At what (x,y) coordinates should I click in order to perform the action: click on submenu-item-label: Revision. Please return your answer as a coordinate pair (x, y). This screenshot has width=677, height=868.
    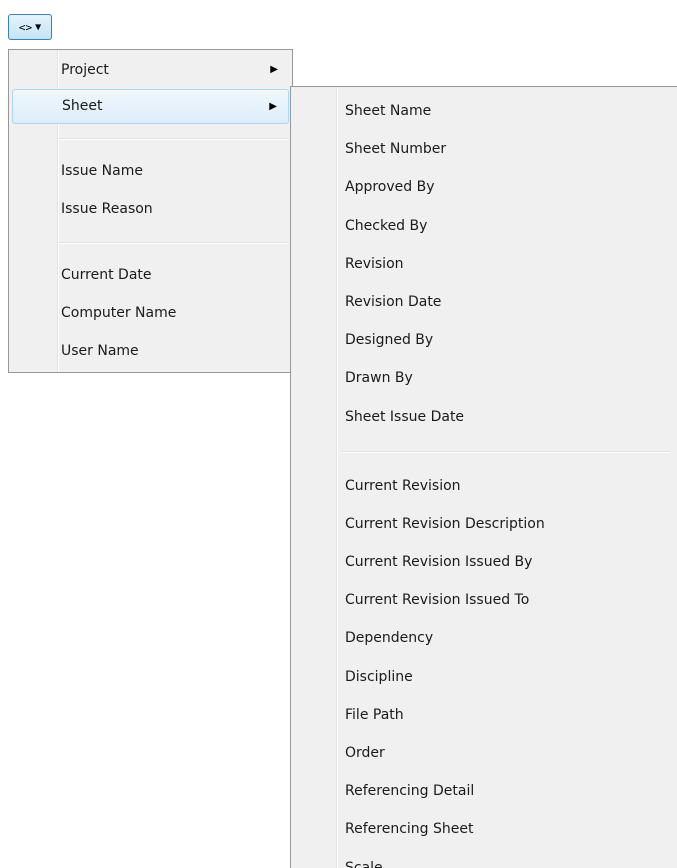
    Looking at the image, I should click on (374, 263).